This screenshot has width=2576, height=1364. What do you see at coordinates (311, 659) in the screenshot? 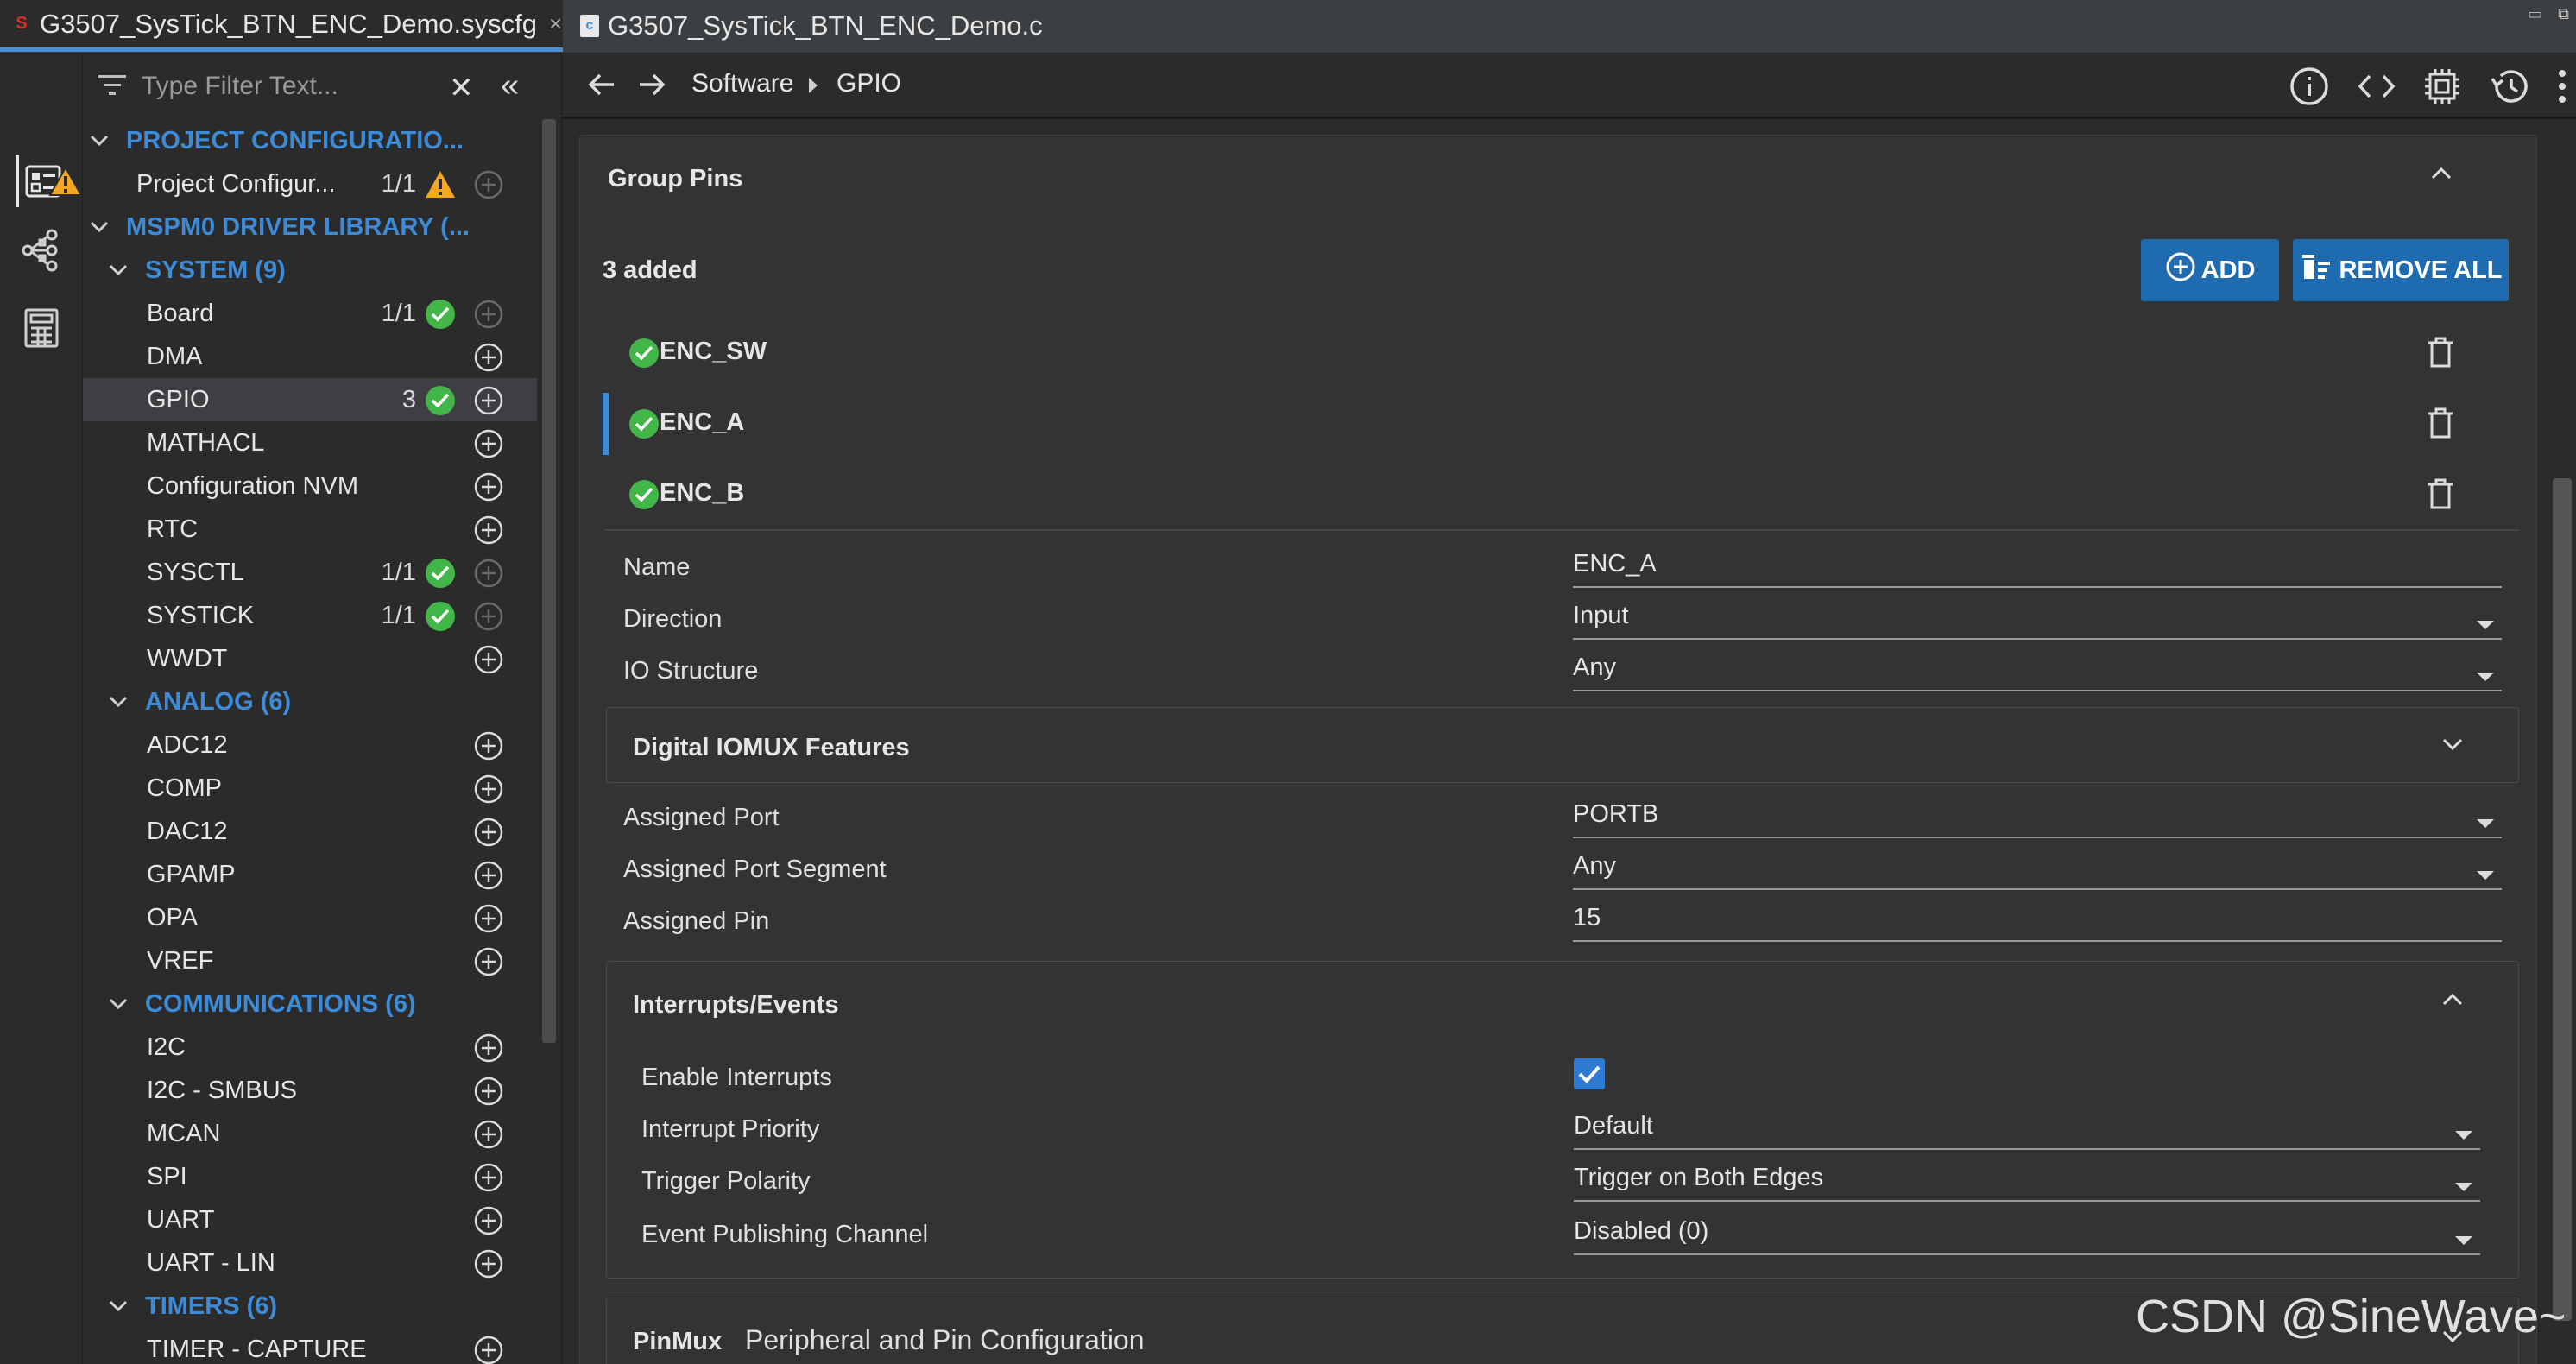
I see `tree-item-wwdt: WWDT` at bounding box center [311, 659].